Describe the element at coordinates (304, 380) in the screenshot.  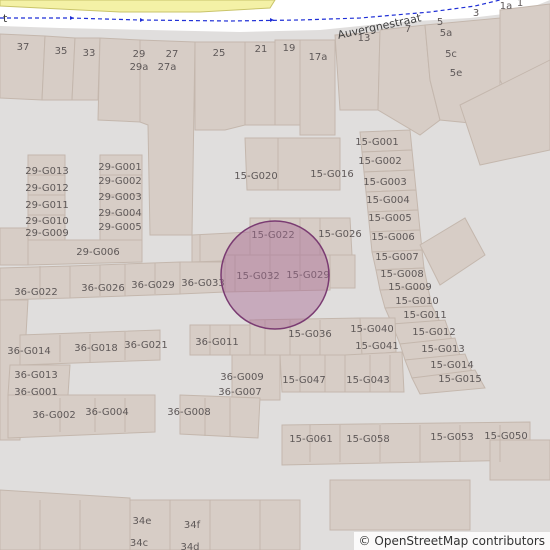
I see `unit-label: 15-G047` at that location.